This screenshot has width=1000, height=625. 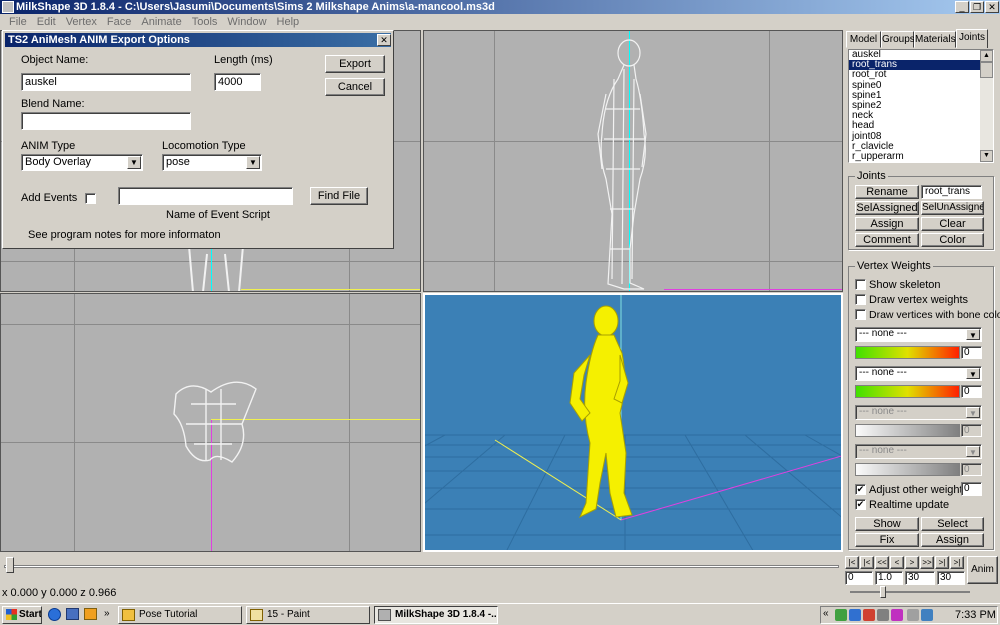 What do you see at coordinates (952, 224) in the screenshot?
I see `clear-button: Clear` at bounding box center [952, 224].